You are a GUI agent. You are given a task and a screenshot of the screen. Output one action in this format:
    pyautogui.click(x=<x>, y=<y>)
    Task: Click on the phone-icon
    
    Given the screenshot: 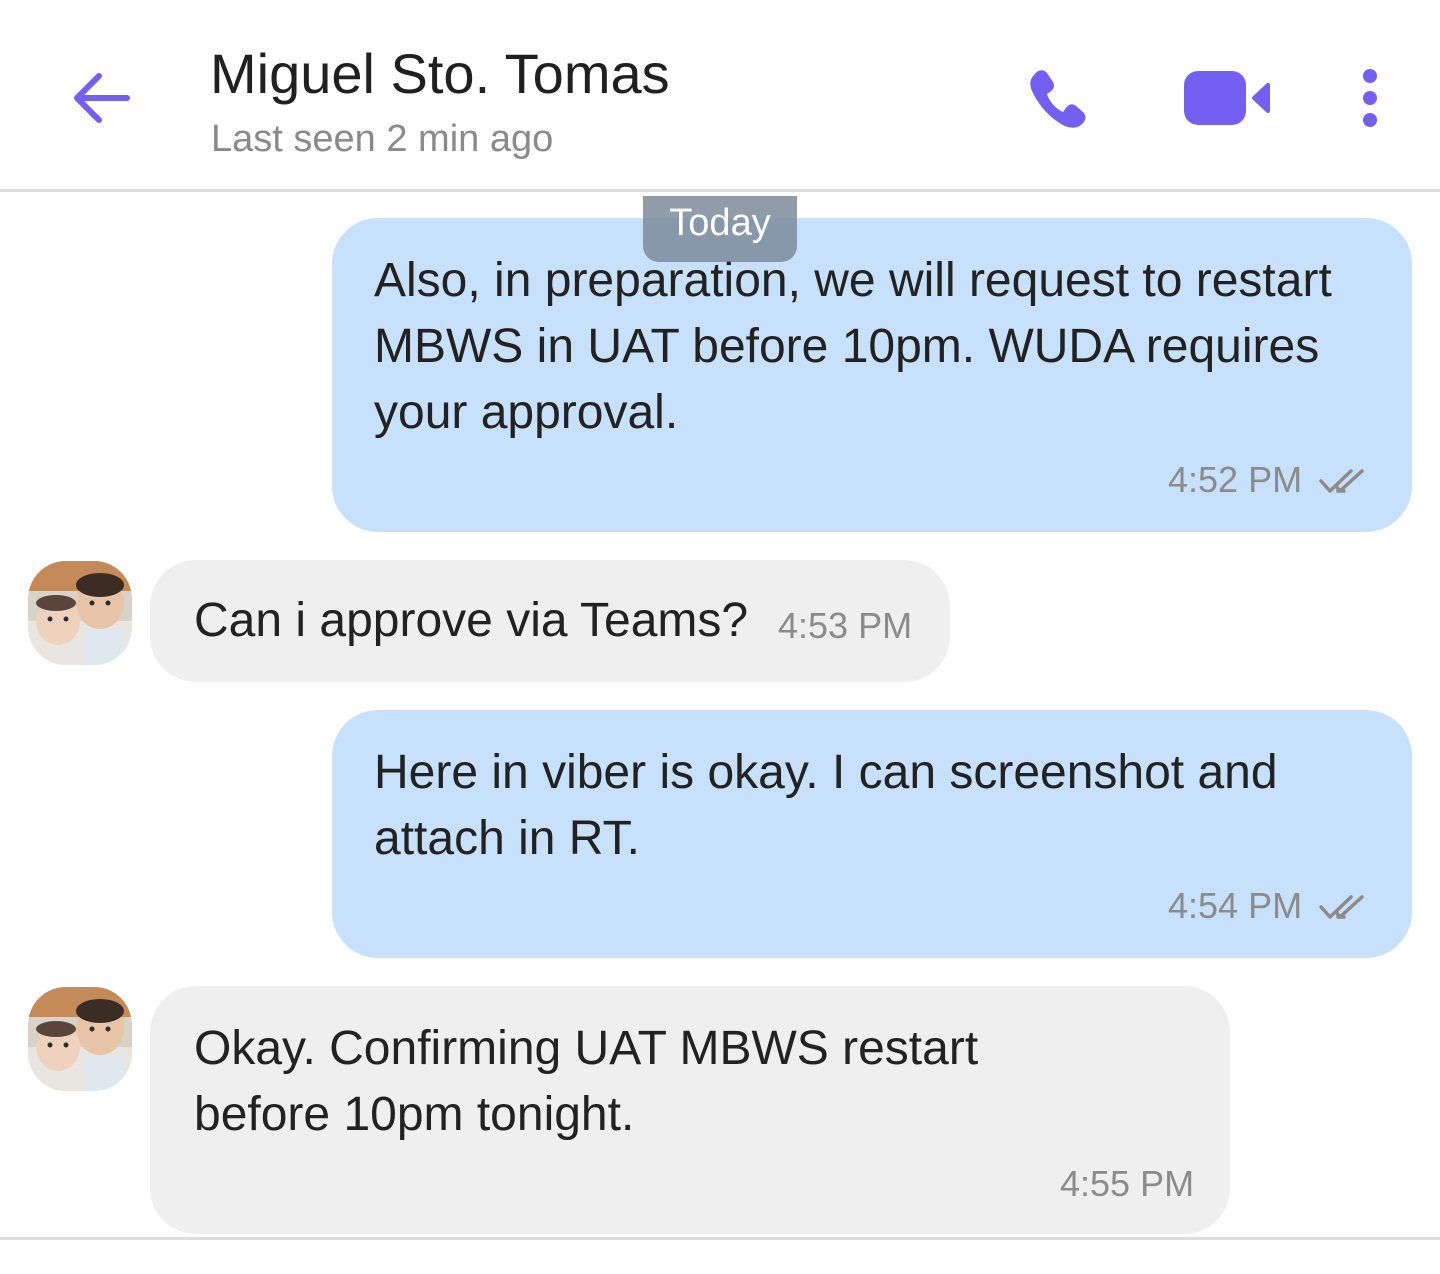 What is the action you would take?
    pyautogui.click(x=1058, y=100)
    